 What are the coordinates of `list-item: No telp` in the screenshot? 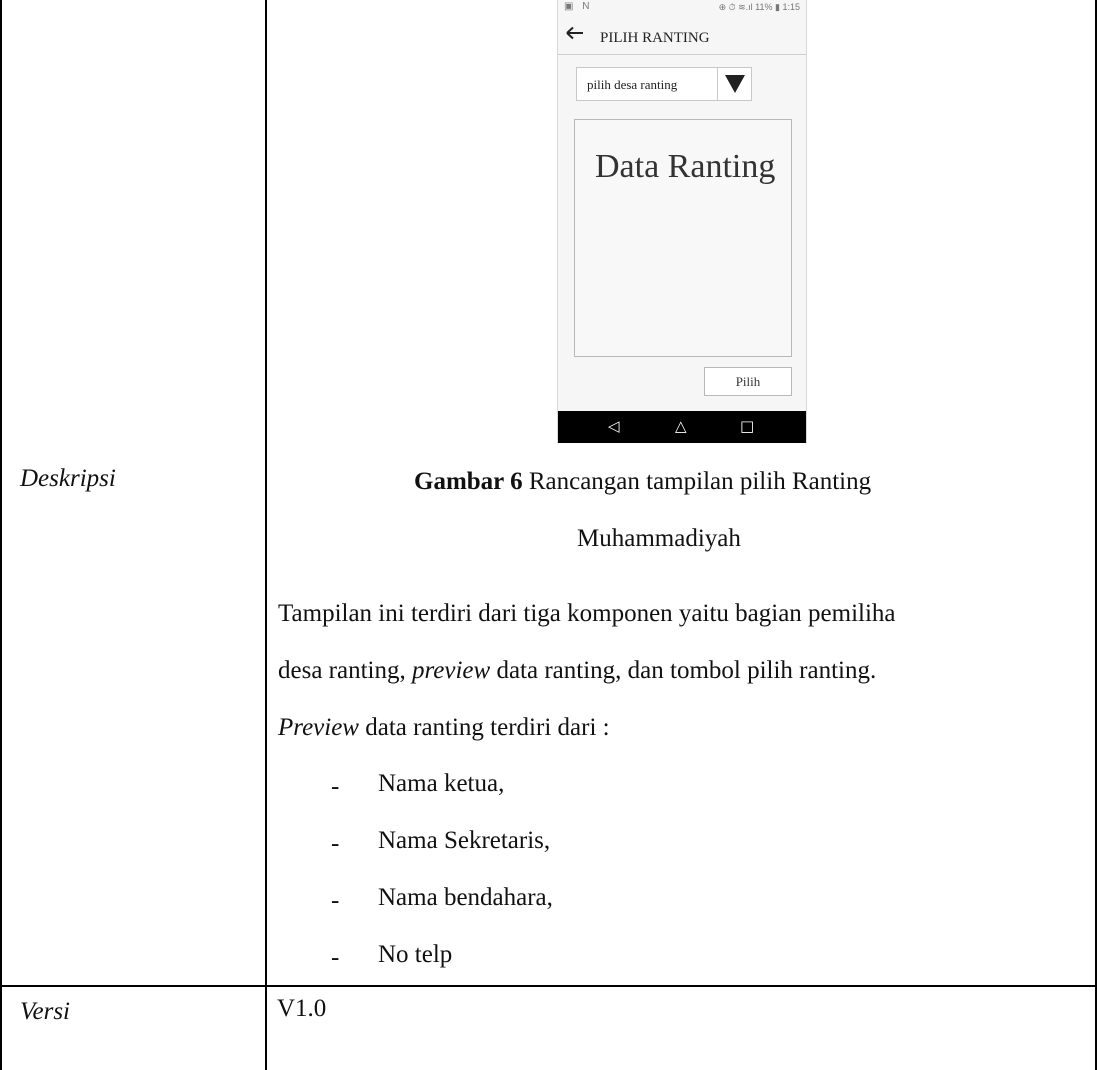 It's located at (415, 954).